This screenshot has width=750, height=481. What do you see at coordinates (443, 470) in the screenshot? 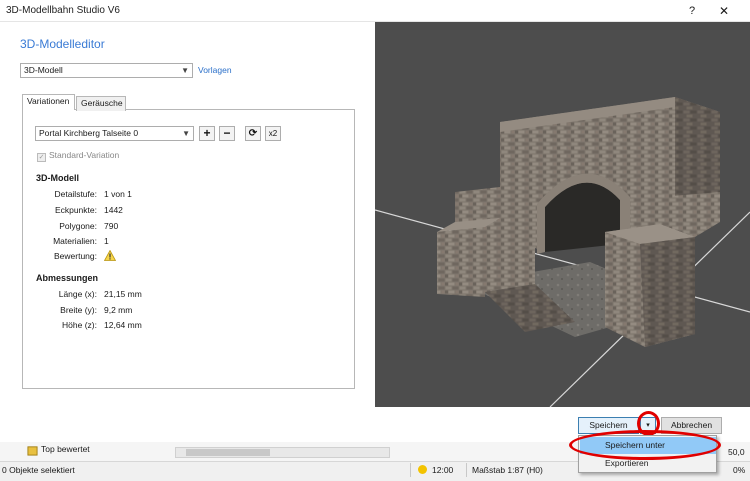
I see `time-status: 12:00` at bounding box center [443, 470].